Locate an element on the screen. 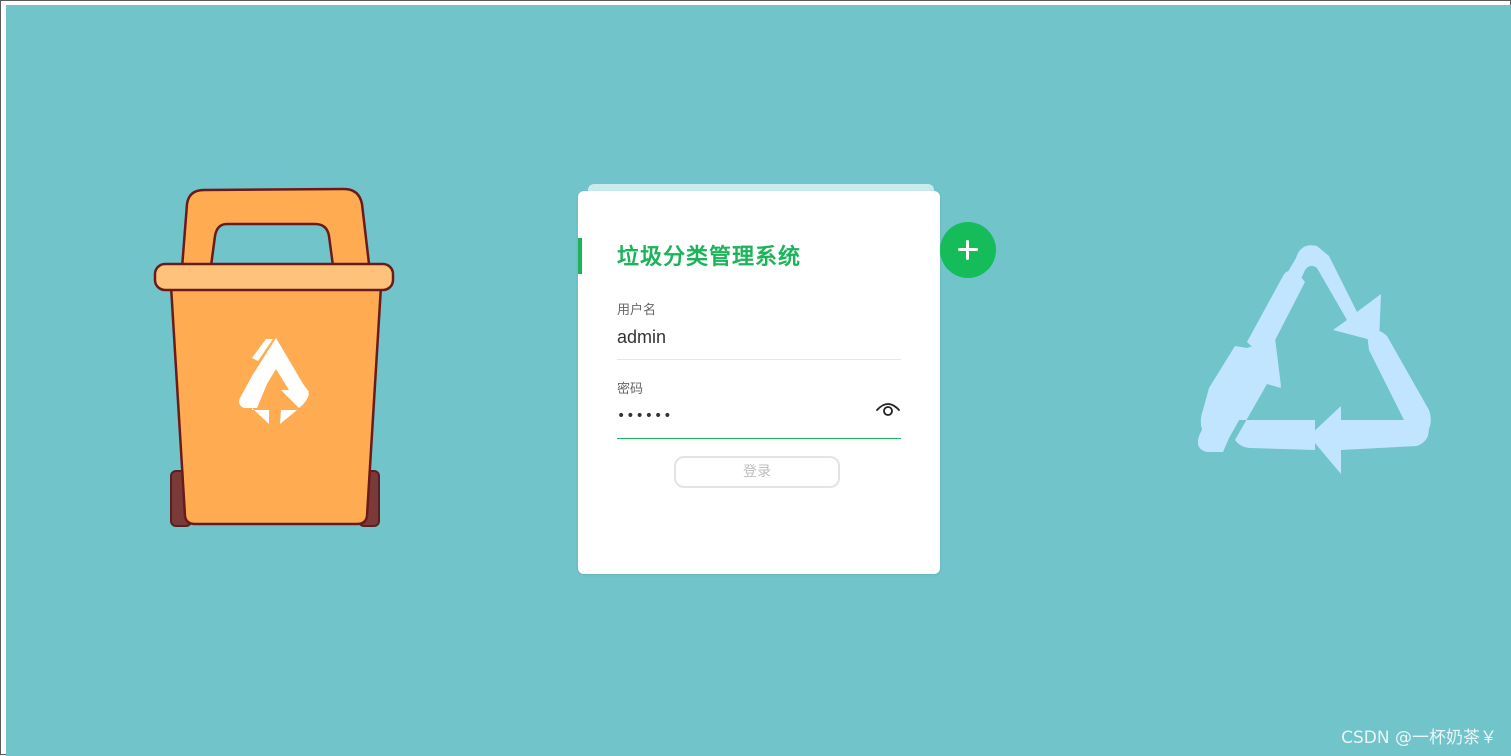 The image size is (1511, 756). login-card: 垃圾分类管理系统 用户名 admin 密码 •••••• 登录 is located at coordinates (759, 382).